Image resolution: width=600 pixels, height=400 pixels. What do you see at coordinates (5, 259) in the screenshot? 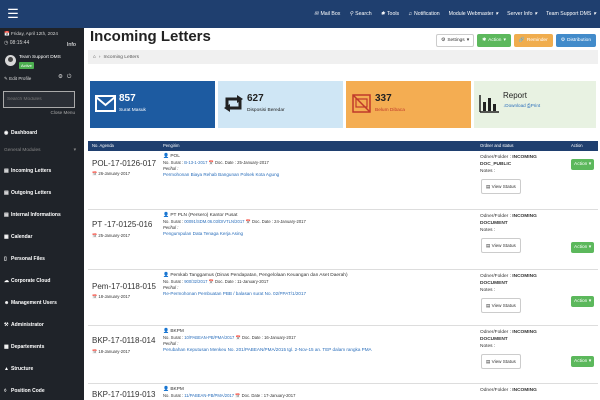
I see `folder-icon: ▯` at bounding box center [5, 259].